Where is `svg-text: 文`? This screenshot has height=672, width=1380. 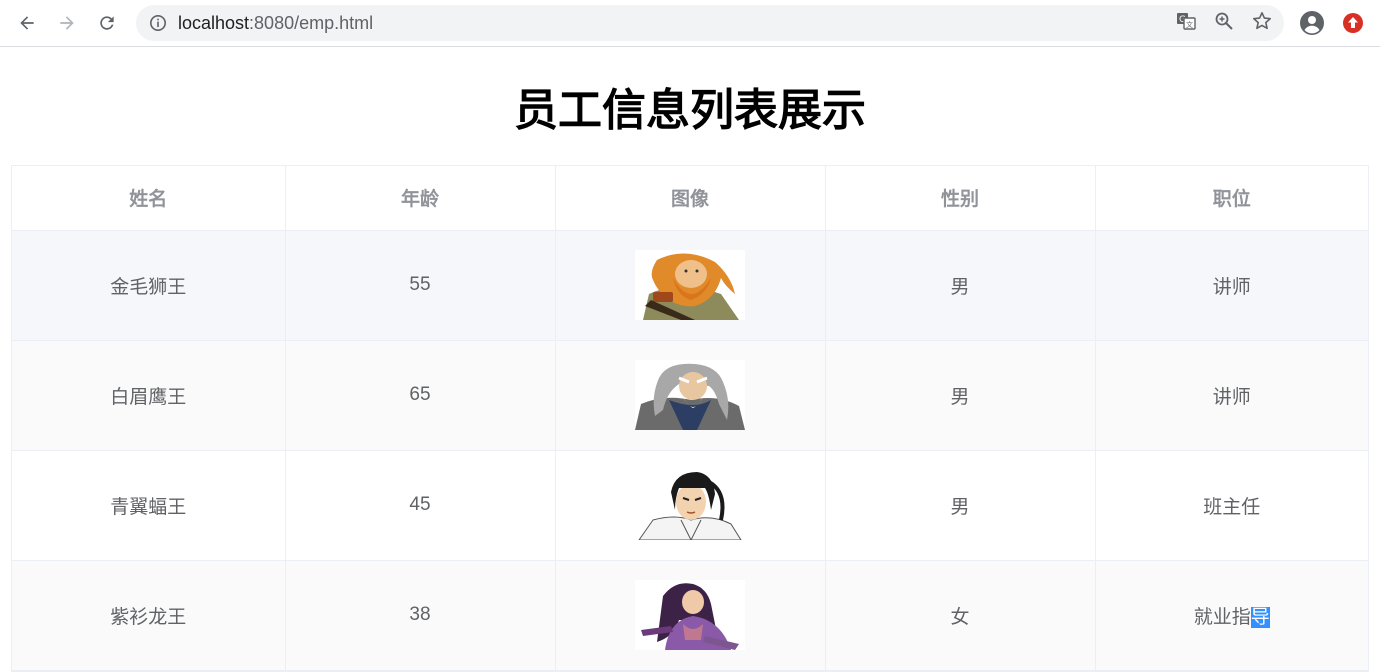 svg-text: 文 is located at coordinates (1189, 24).